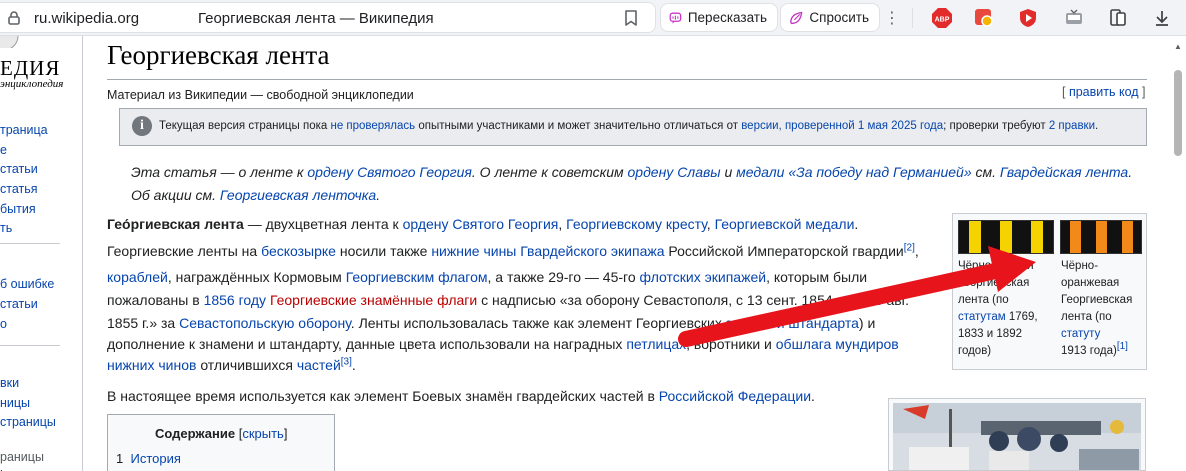 This screenshot has height=471, width=1186. Describe the element at coordinates (1006, 237) in the screenshot. I see `black-yellow-ribbon-image` at that location.